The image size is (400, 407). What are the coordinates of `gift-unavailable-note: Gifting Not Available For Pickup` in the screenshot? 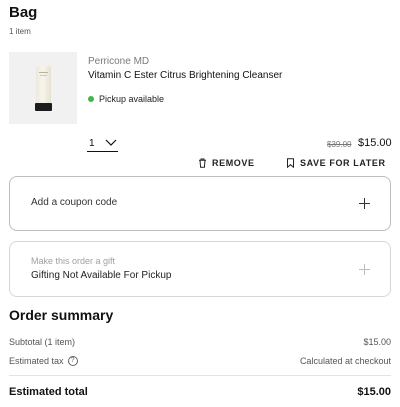 It's located at (101, 275).